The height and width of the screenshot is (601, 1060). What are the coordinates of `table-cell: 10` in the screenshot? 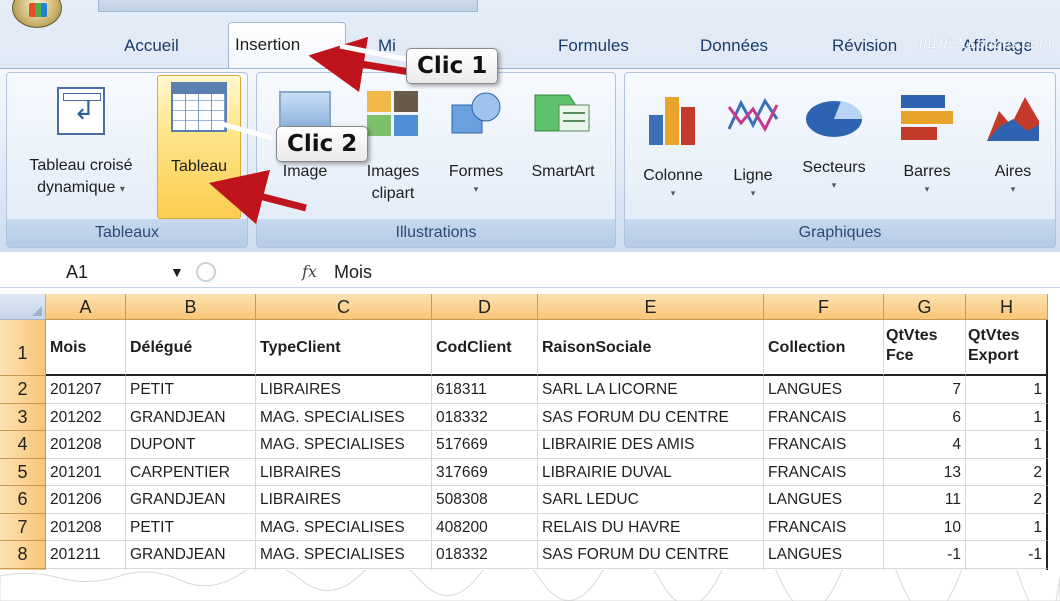 It's located at (925, 527).